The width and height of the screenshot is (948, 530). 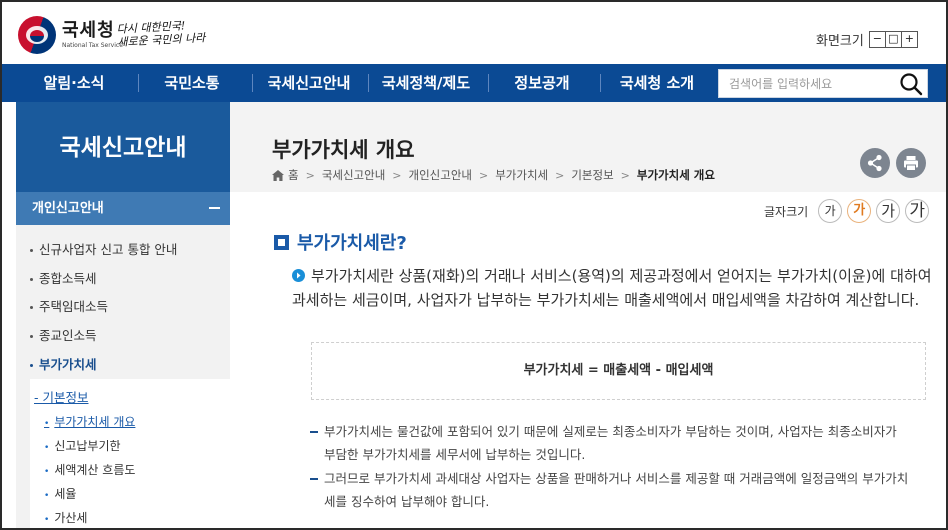 What do you see at coordinates (61, 396) in the screenshot?
I see `submenu-basic-info: - 기본정보` at bounding box center [61, 396].